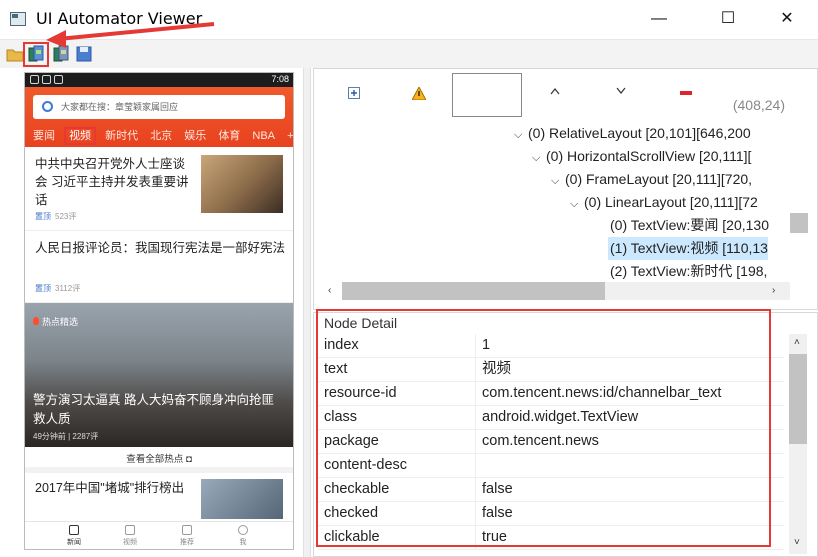 This screenshot has height=557, width=818. I want to click on tree-node-label: (0) RelativeLayout [20,101][646,200, so click(639, 133).